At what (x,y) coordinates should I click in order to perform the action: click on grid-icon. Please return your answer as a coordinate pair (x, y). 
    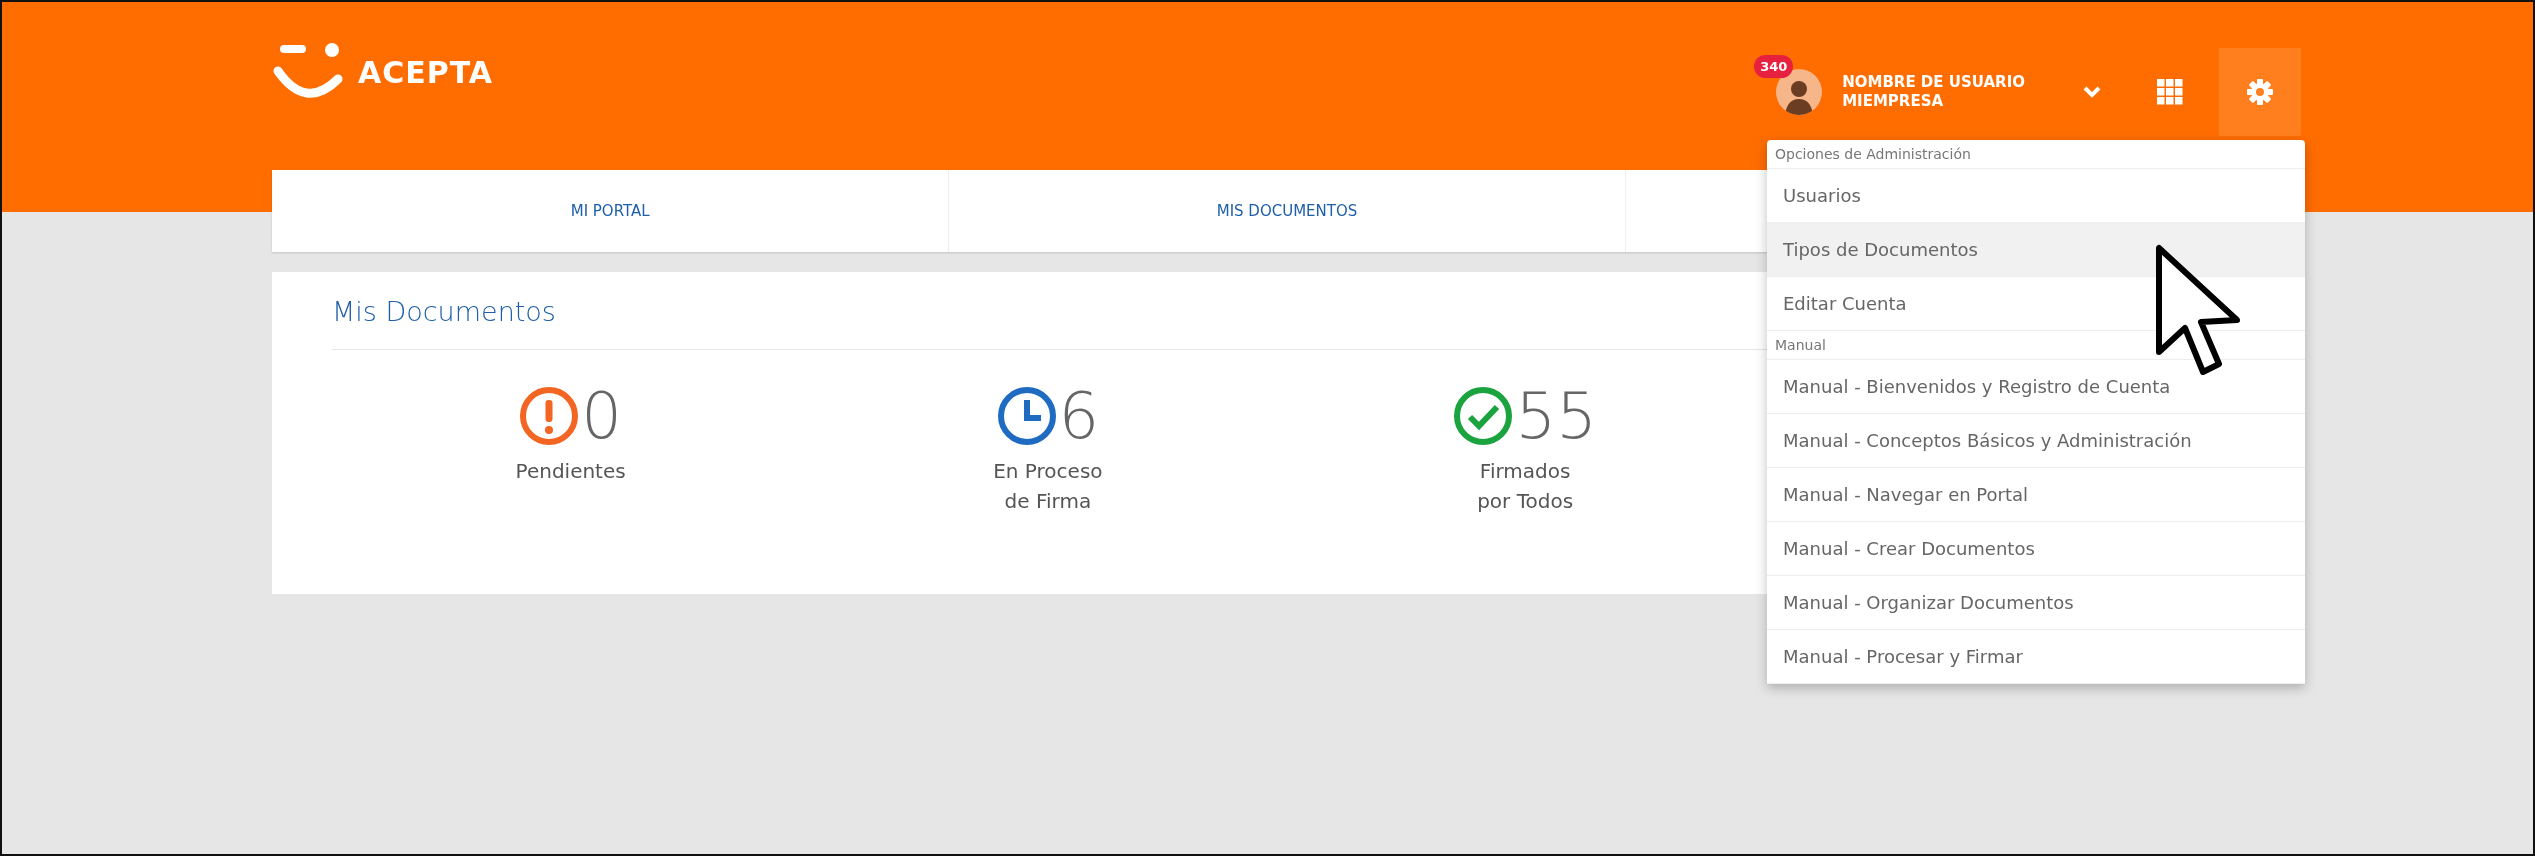
    Looking at the image, I should click on (2170, 92).